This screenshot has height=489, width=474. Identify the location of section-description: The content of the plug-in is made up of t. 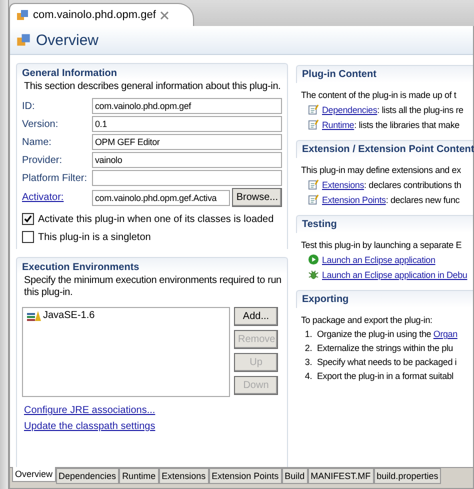
(379, 95).